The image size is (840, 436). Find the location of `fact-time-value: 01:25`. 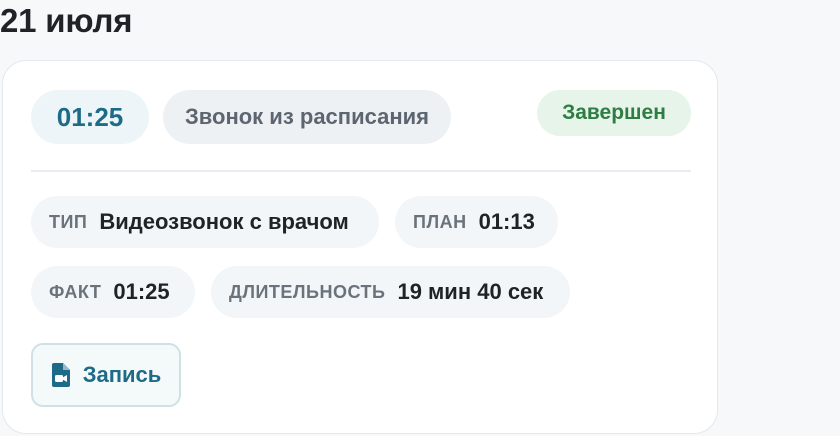

fact-time-value: 01:25 is located at coordinates (141, 291).